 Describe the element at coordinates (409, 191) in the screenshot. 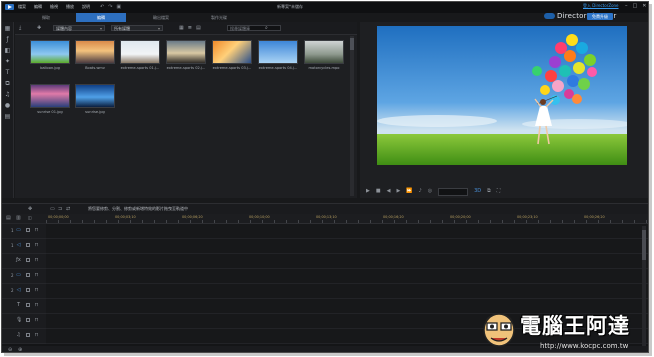

I see `fast-forward-icon: ⏩` at that location.